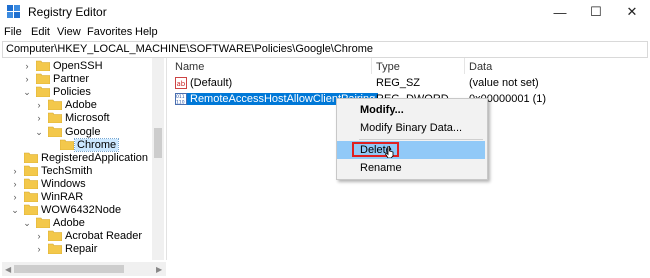 The image size is (650, 278). What do you see at coordinates (632, 12) in the screenshot?
I see `close-button: ✕` at bounding box center [632, 12].